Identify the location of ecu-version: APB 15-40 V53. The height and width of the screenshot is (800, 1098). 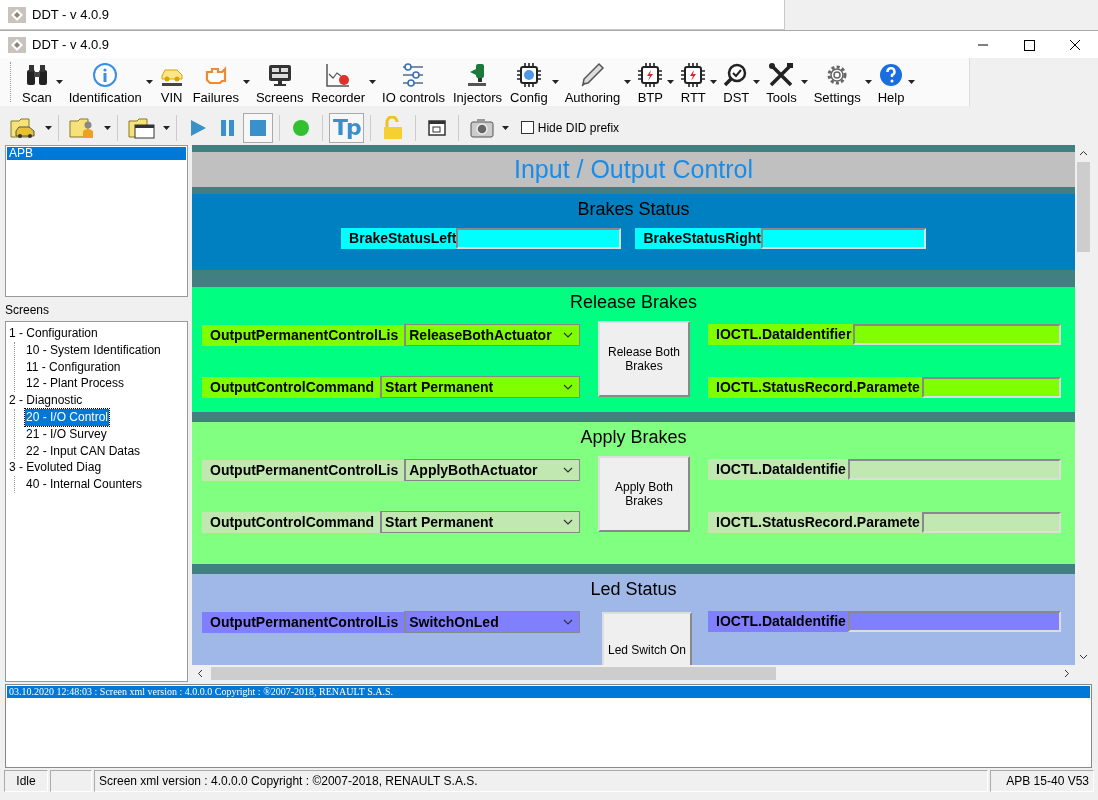
(1042, 781).